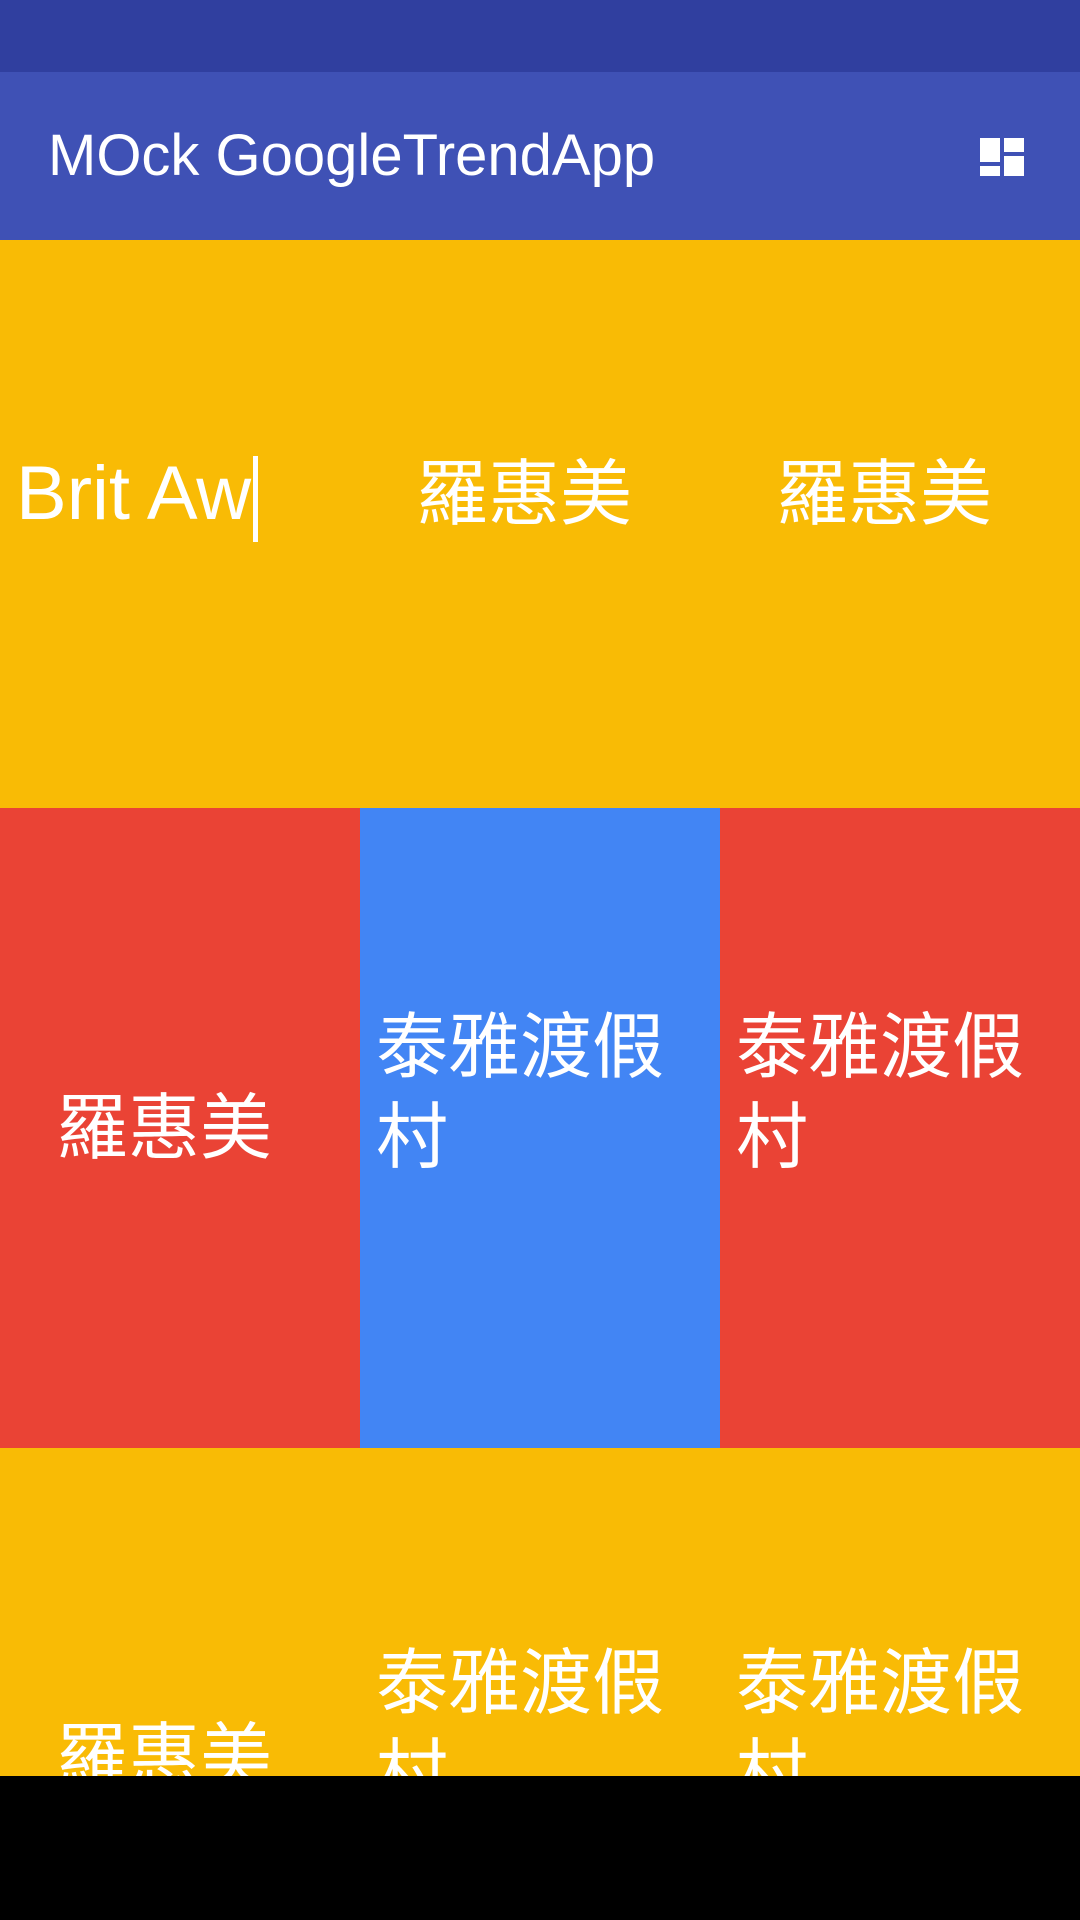 This screenshot has width=1080, height=1920. Describe the element at coordinates (352, 155) in the screenshot. I see `app-title: MOck GoogleTrendApp` at that location.